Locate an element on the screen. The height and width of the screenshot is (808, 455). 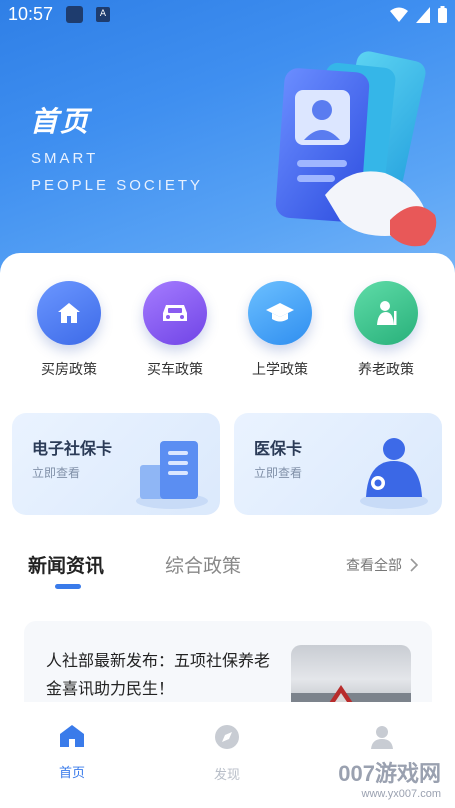
watermark-main: 007游戏网 is located at coordinates (389, 773).